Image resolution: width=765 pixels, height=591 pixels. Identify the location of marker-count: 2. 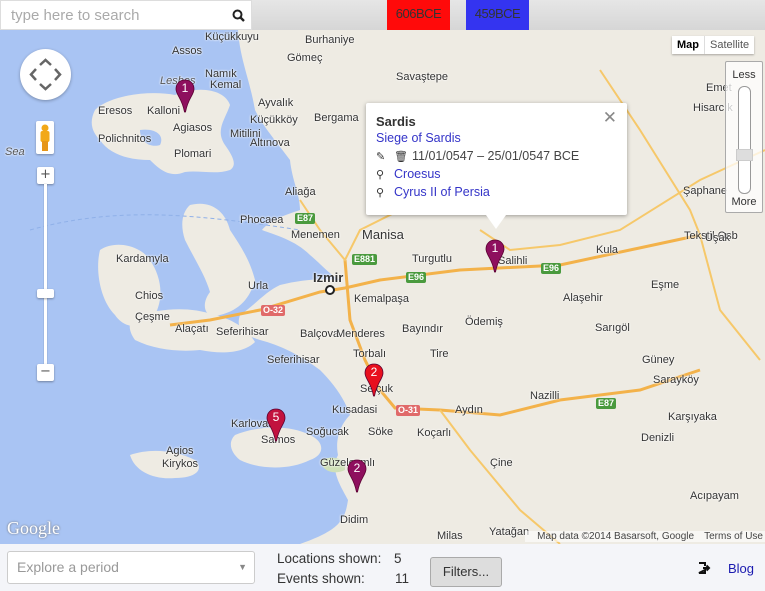
(357, 468).